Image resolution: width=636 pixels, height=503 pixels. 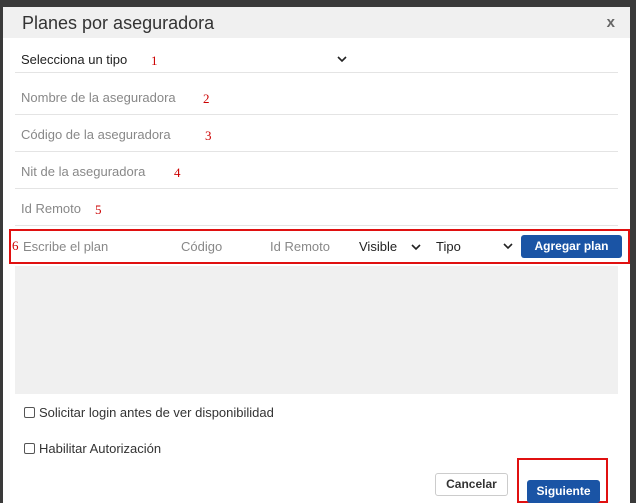 I want to click on modal-title: Planes por aseguradora, so click(x=118, y=23).